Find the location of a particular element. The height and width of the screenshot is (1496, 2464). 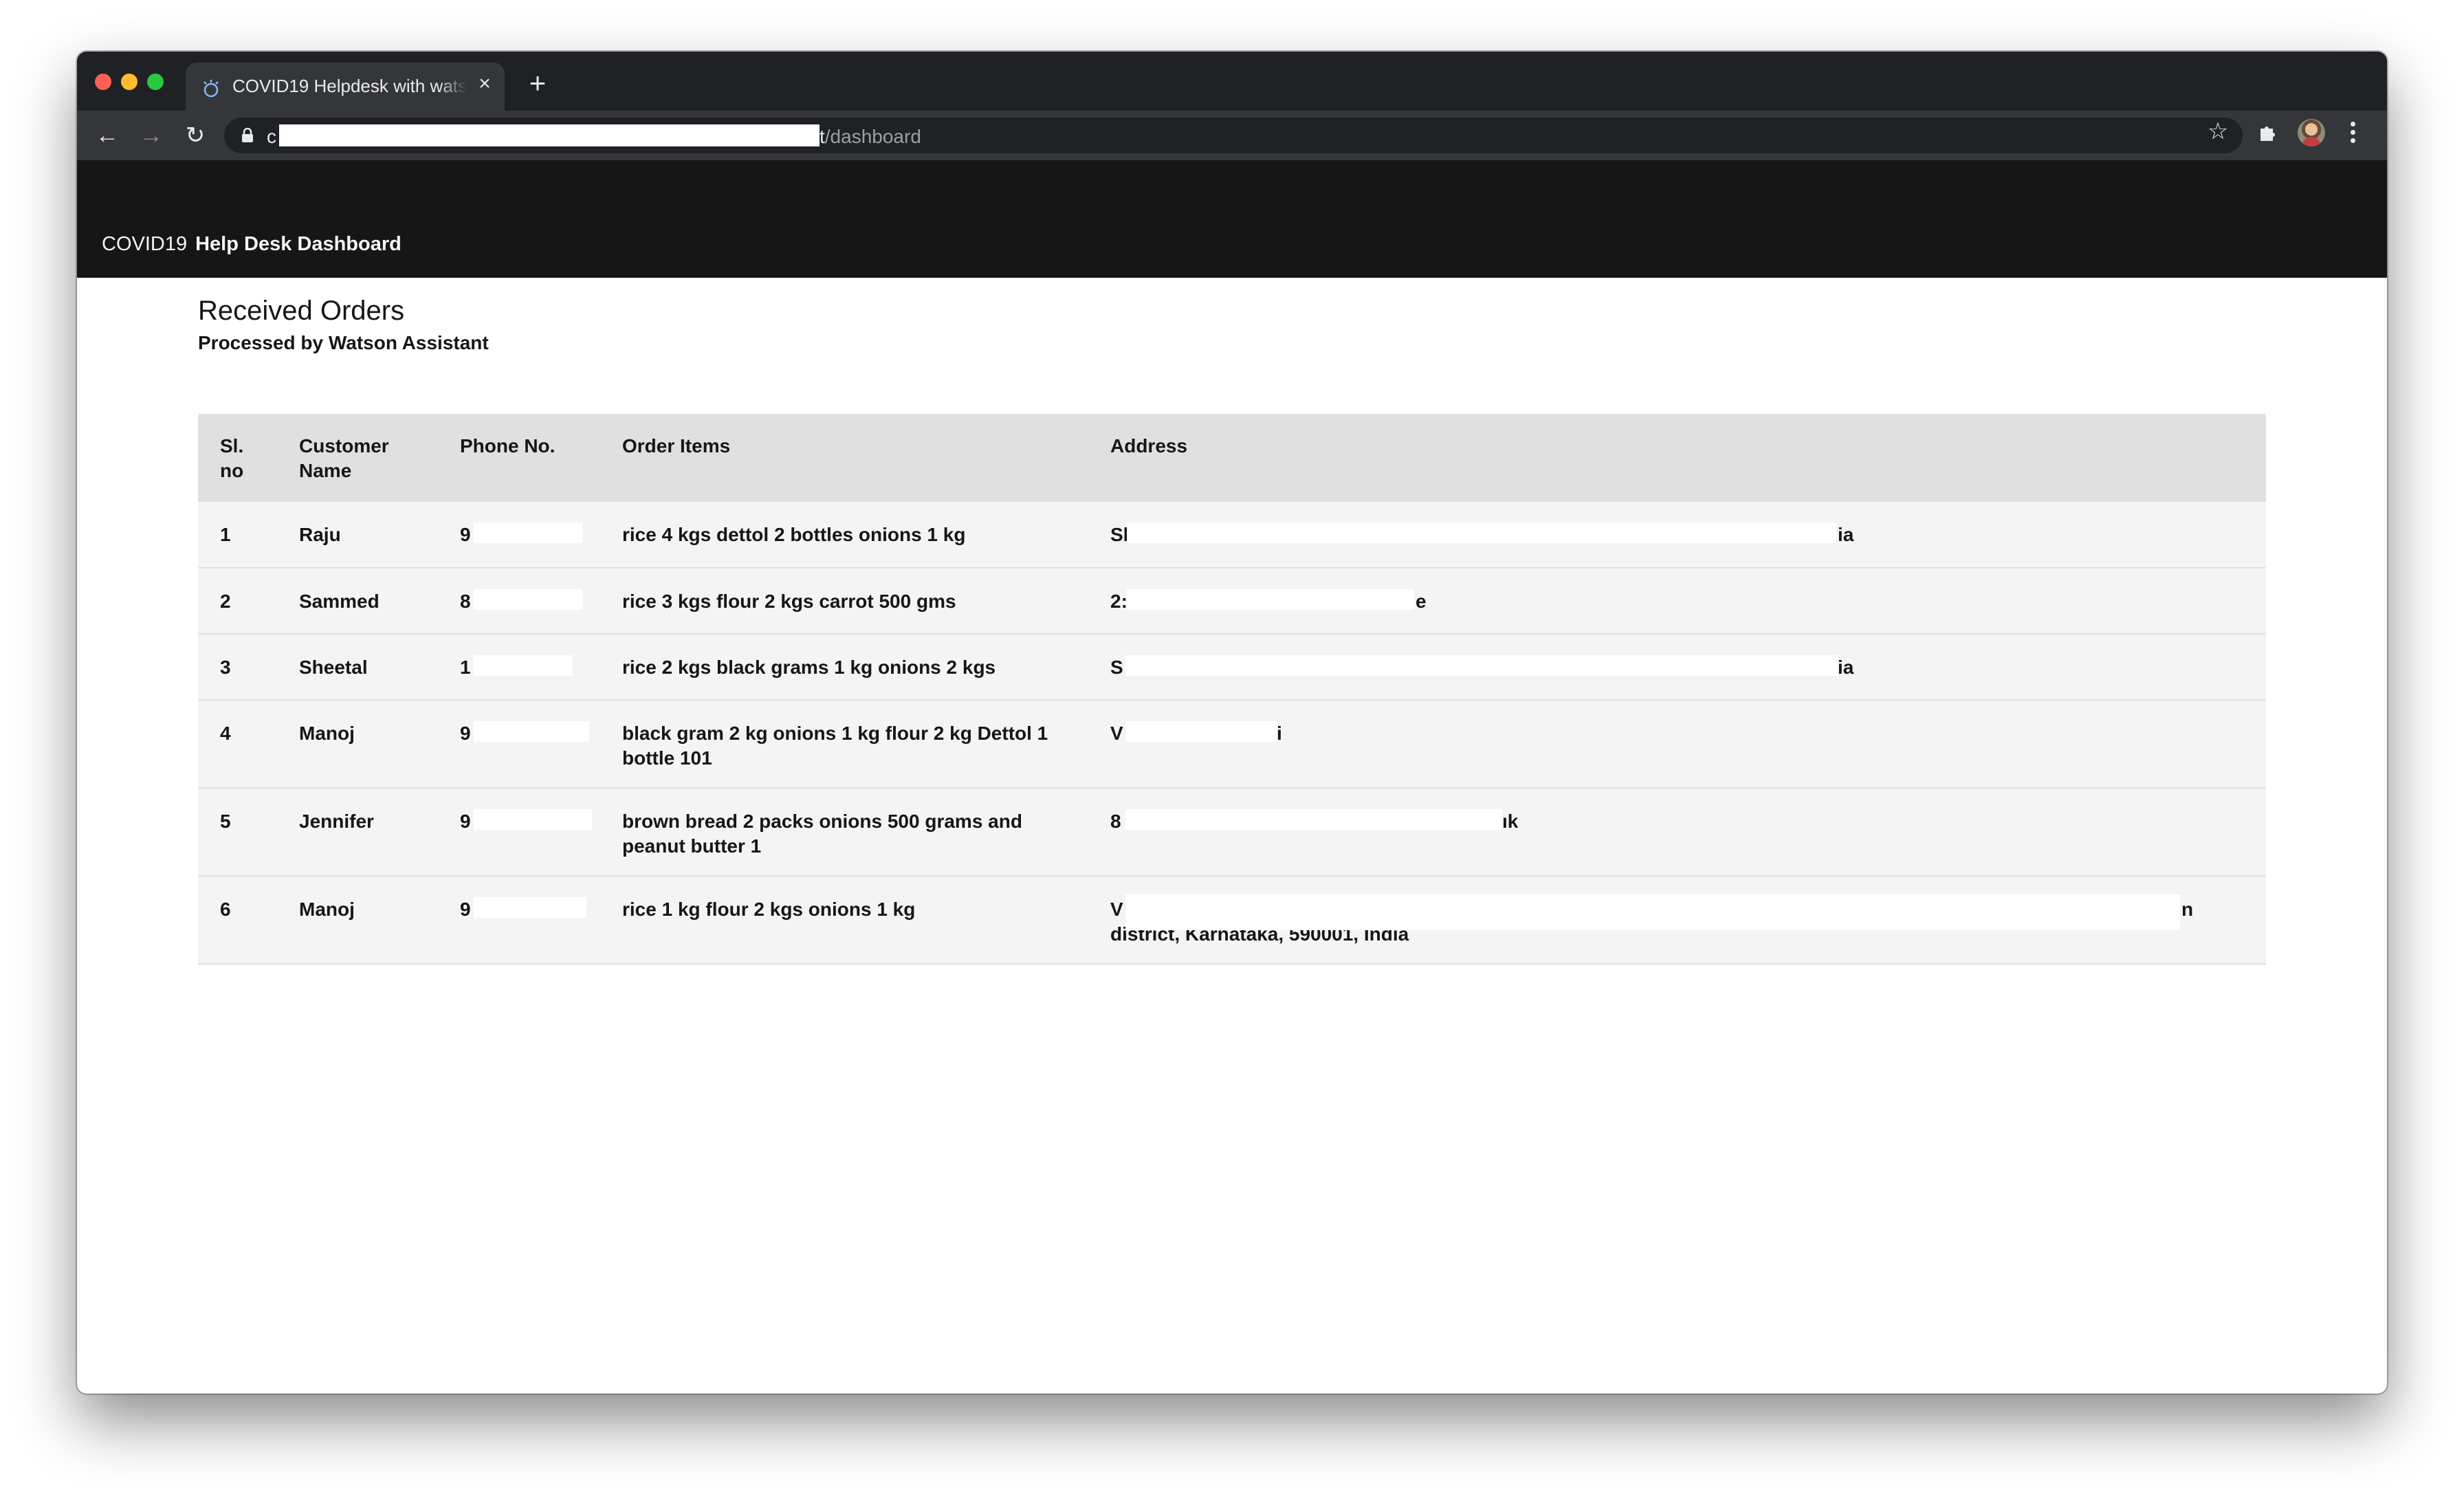

cell-phone: 8 is located at coordinates (519, 601).